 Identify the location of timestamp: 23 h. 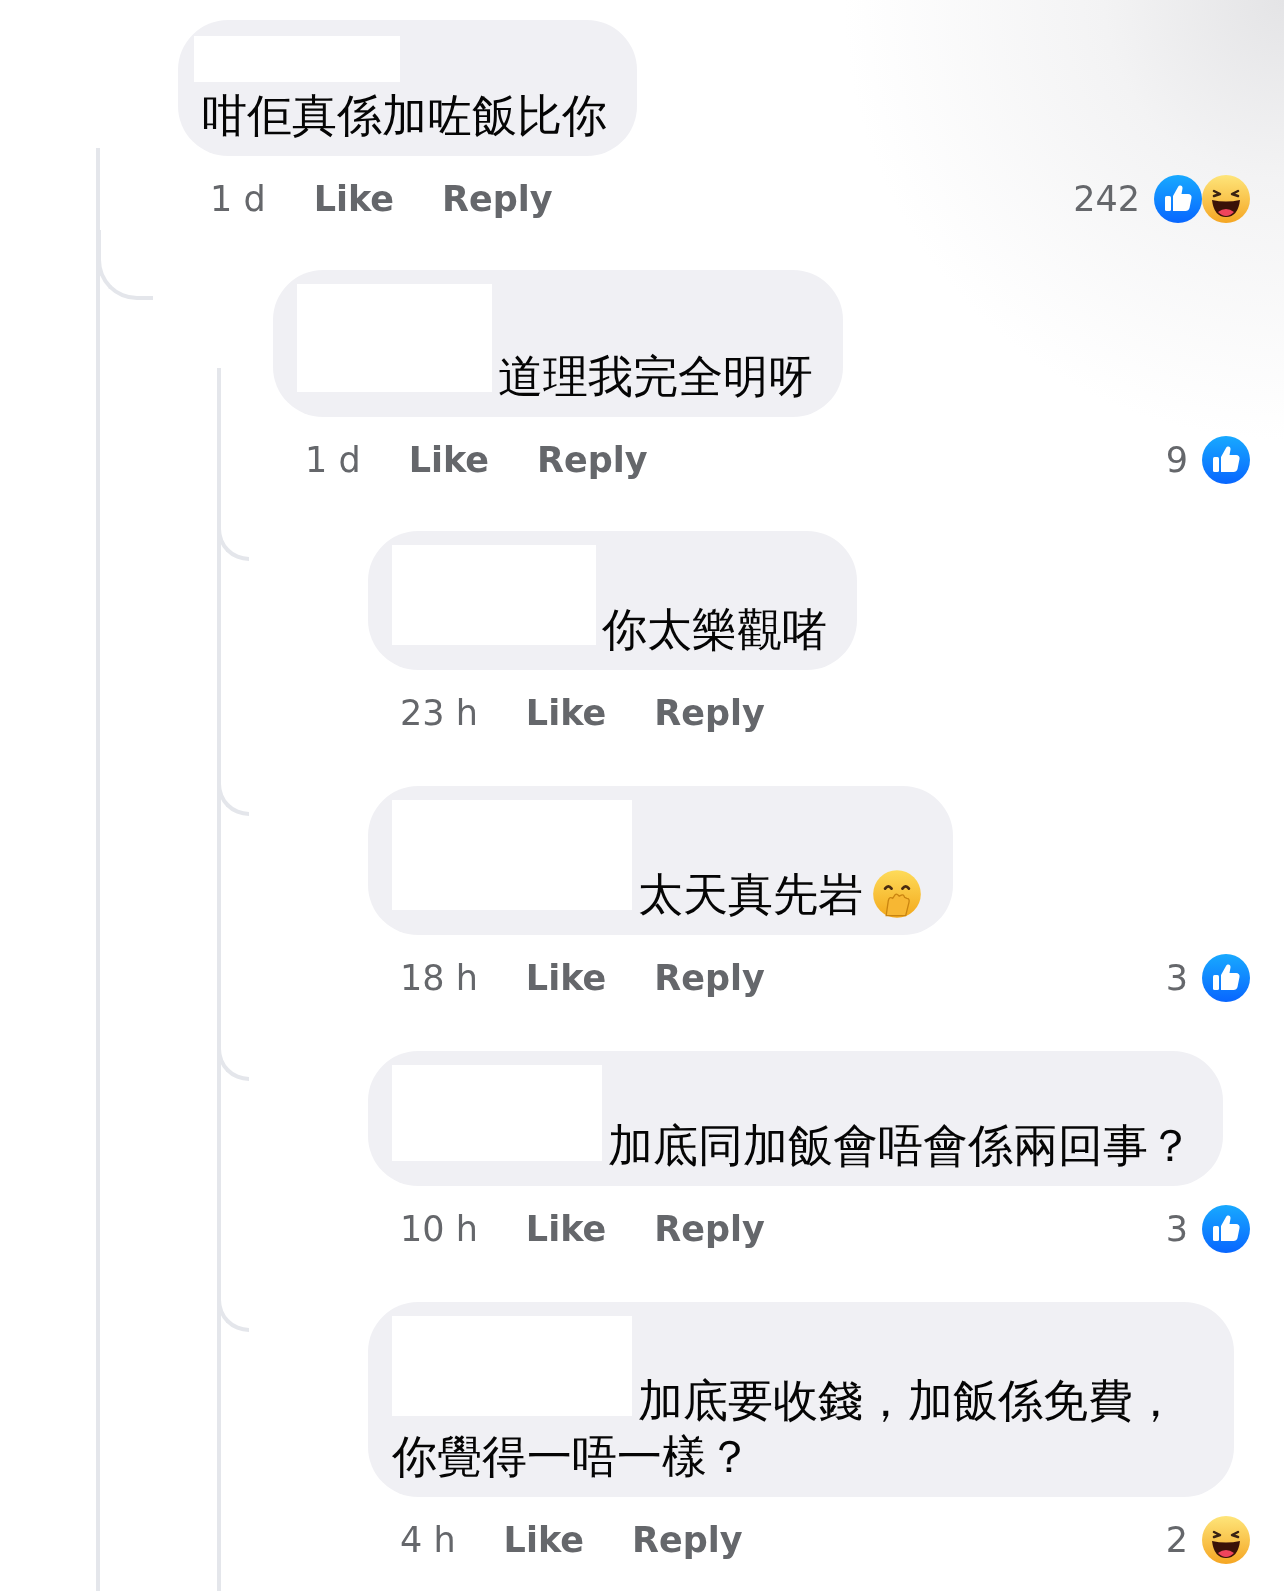
(439, 713).